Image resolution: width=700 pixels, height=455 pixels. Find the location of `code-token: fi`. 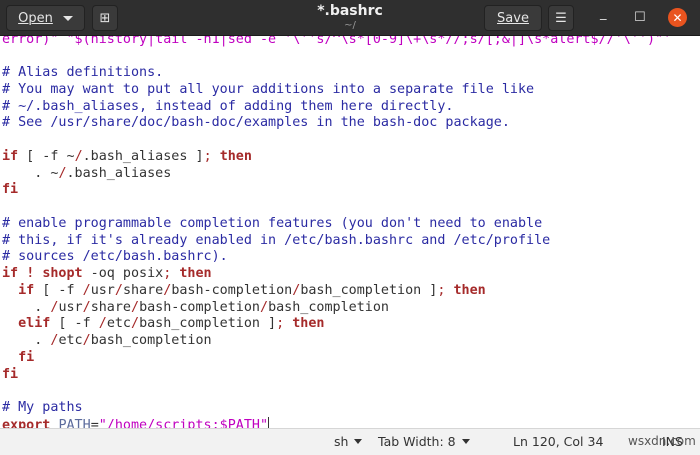

code-token: fi is located at coordinates (10, 374).